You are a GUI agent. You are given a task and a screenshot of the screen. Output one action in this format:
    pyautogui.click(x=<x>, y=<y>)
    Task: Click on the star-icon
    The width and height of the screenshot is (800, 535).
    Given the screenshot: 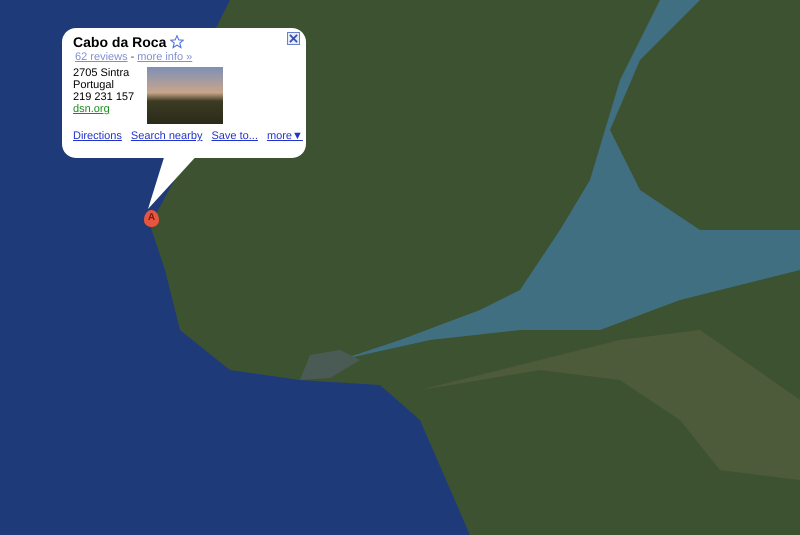 What is the action you would take?
    pyautogui.click(x=177, y=42)
    